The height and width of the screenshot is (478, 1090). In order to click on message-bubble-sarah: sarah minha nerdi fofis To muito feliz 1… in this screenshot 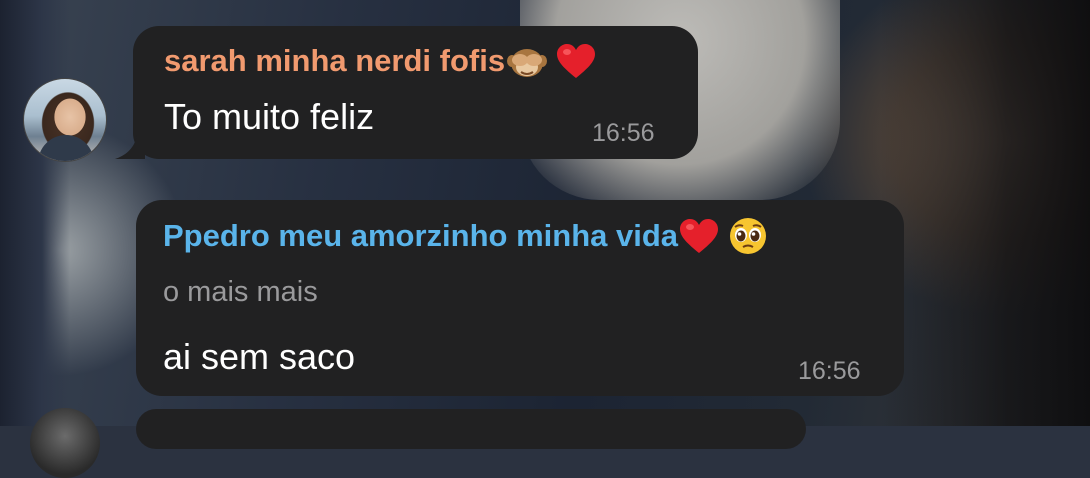, I will do `click(406, 92)`.